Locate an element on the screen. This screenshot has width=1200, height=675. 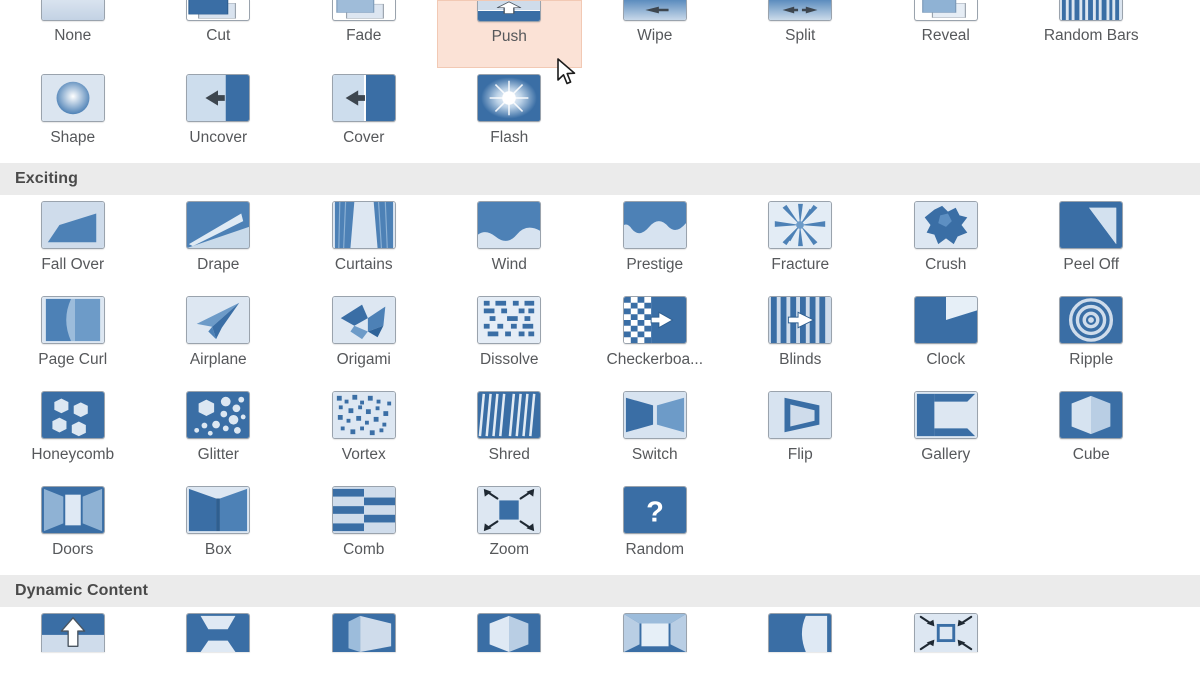
shred-transition-icon is located at coordinates (509, 415).